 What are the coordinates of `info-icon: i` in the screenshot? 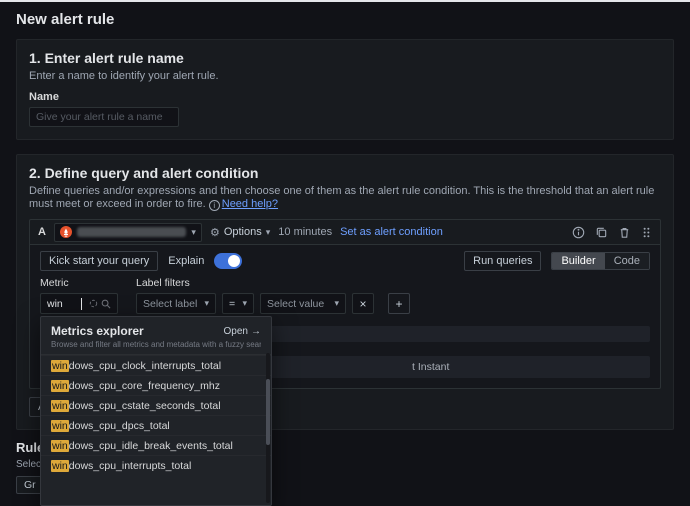 It's located at (214, 205).